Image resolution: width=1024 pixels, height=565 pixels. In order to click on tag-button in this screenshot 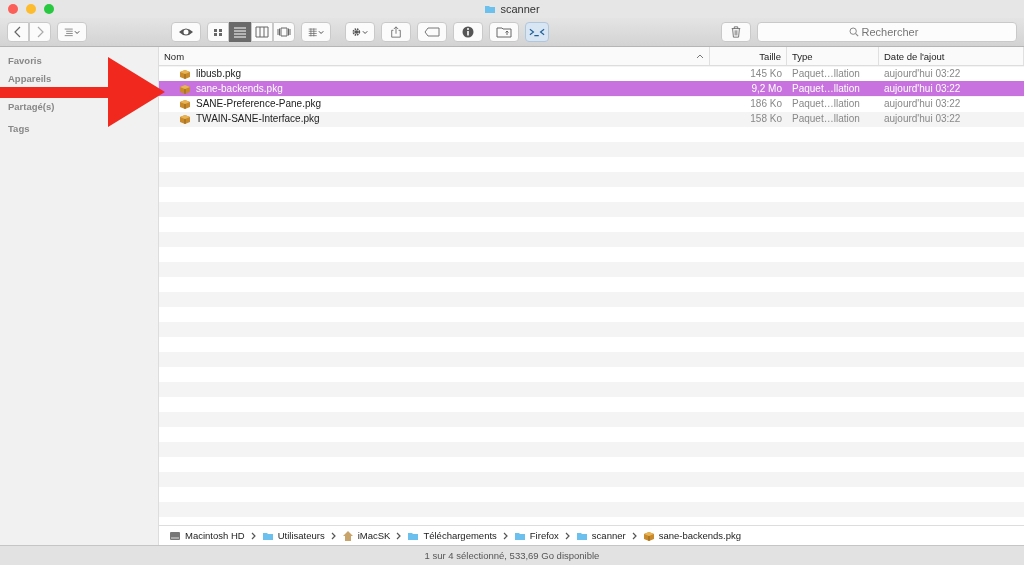, I will do `click(432, 32)`.